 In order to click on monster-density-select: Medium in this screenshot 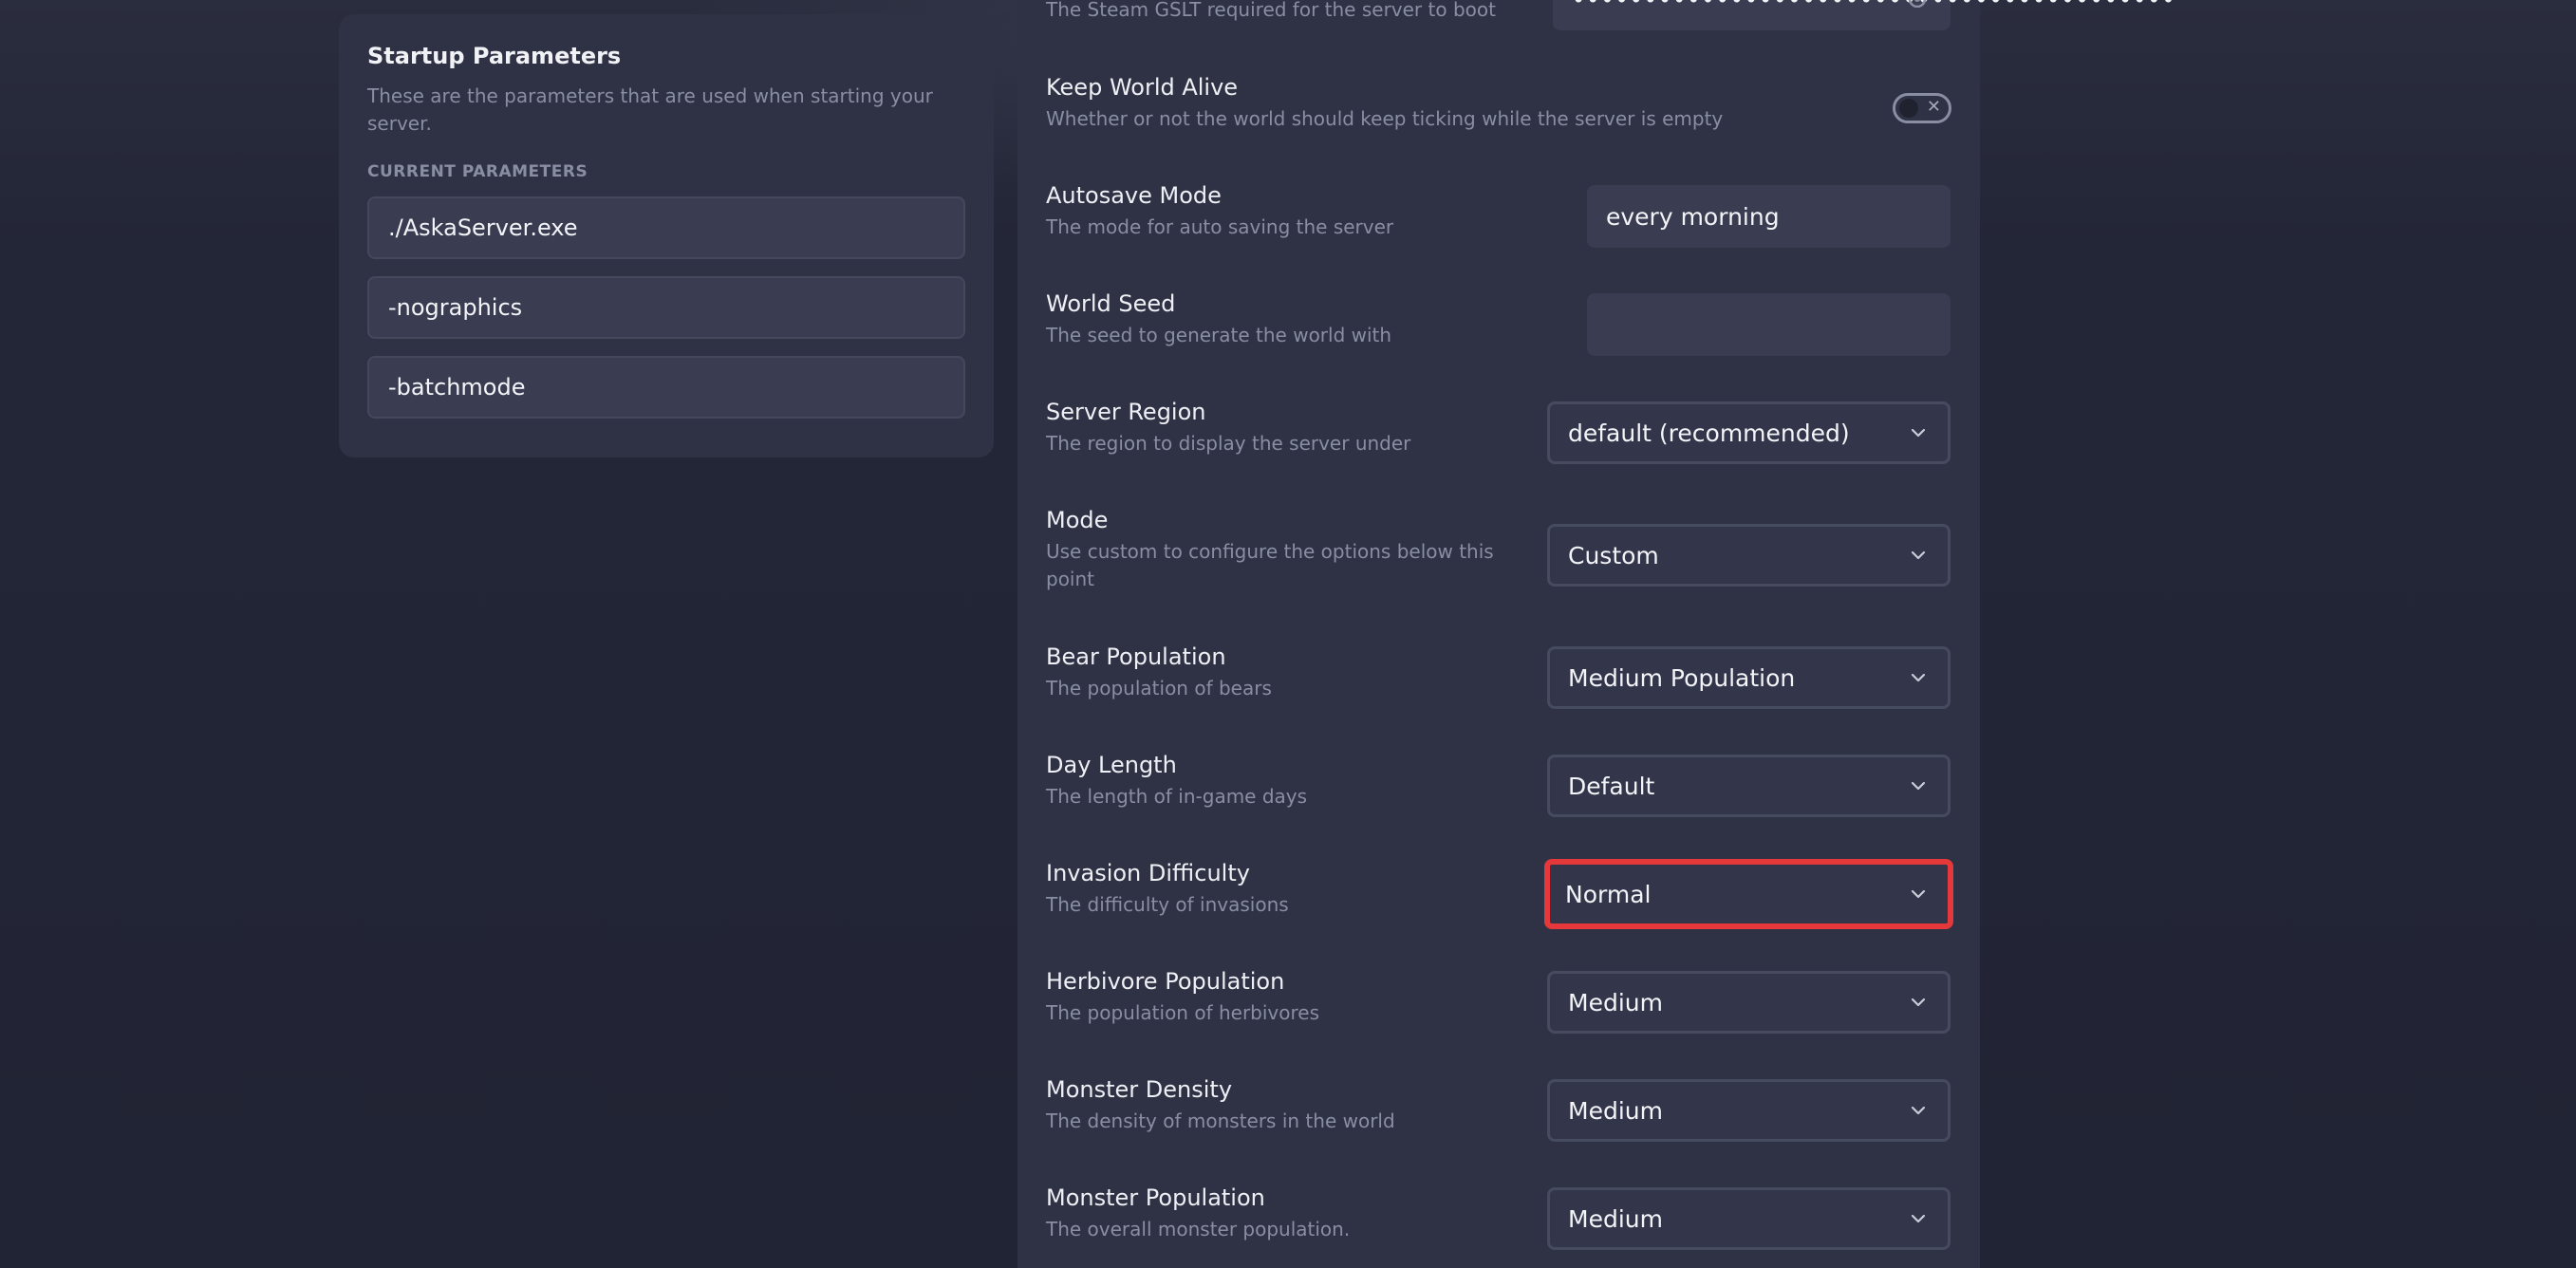, I will do `click(1749, 1111)`.